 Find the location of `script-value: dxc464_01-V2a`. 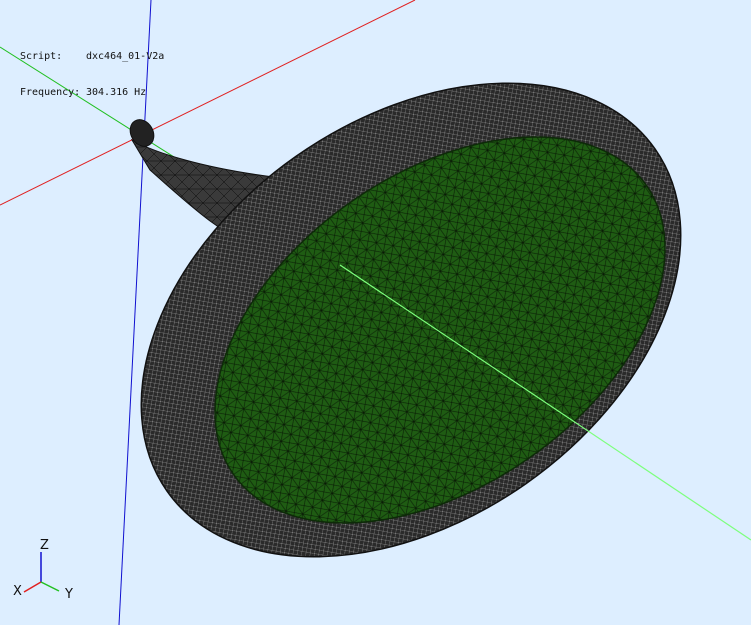

script-value: dxc464_01-V2a is located at coordinates (125, 56).